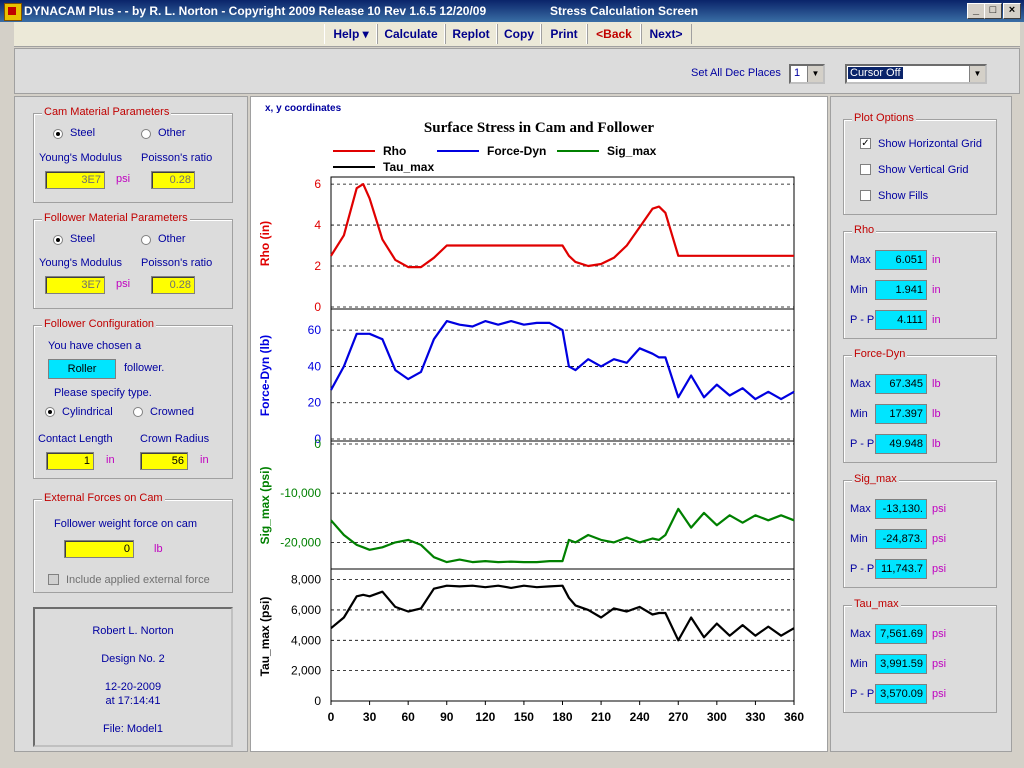 This screenshot has width=1024, height=768. Describe the element at coordinates (331, 717) in the screenshot. I see `x-tick-label: 0` at that location.